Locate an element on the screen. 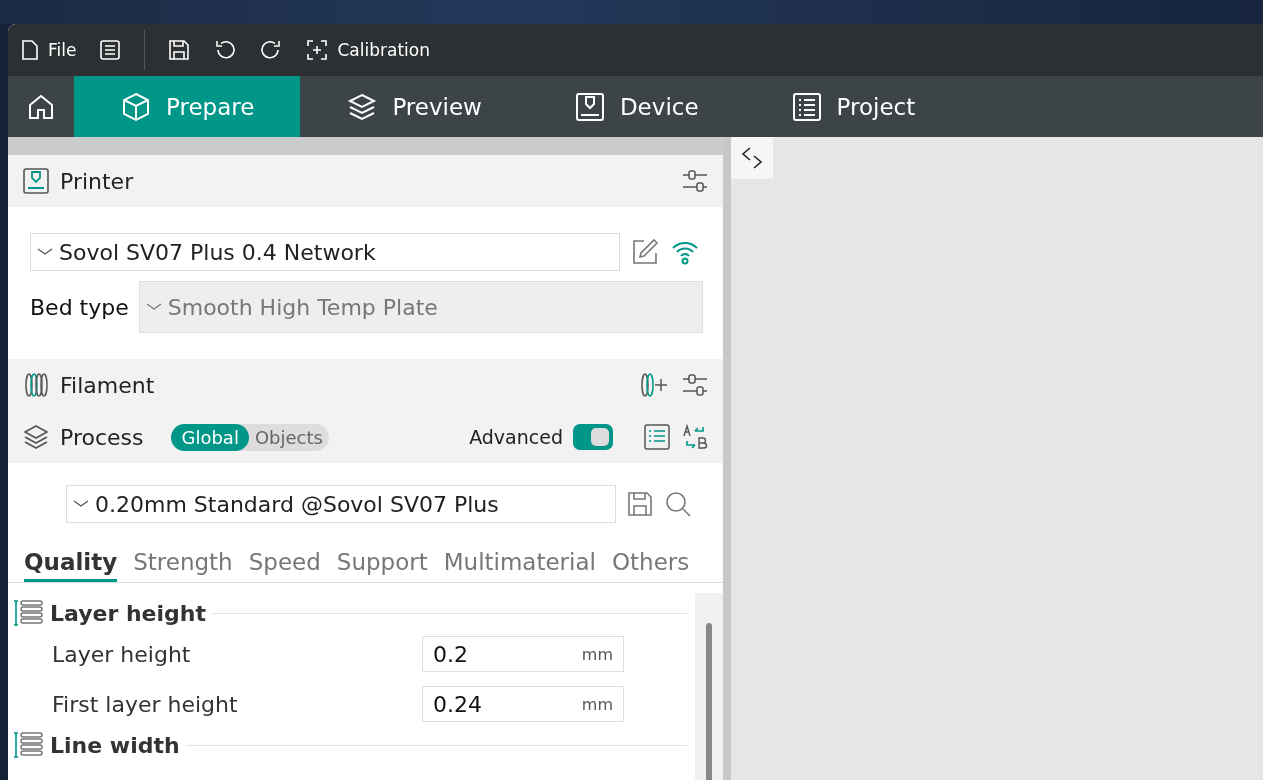 The image size is (1263, 780). value-field: 0.24 mm is located at coordinates (523, 704).